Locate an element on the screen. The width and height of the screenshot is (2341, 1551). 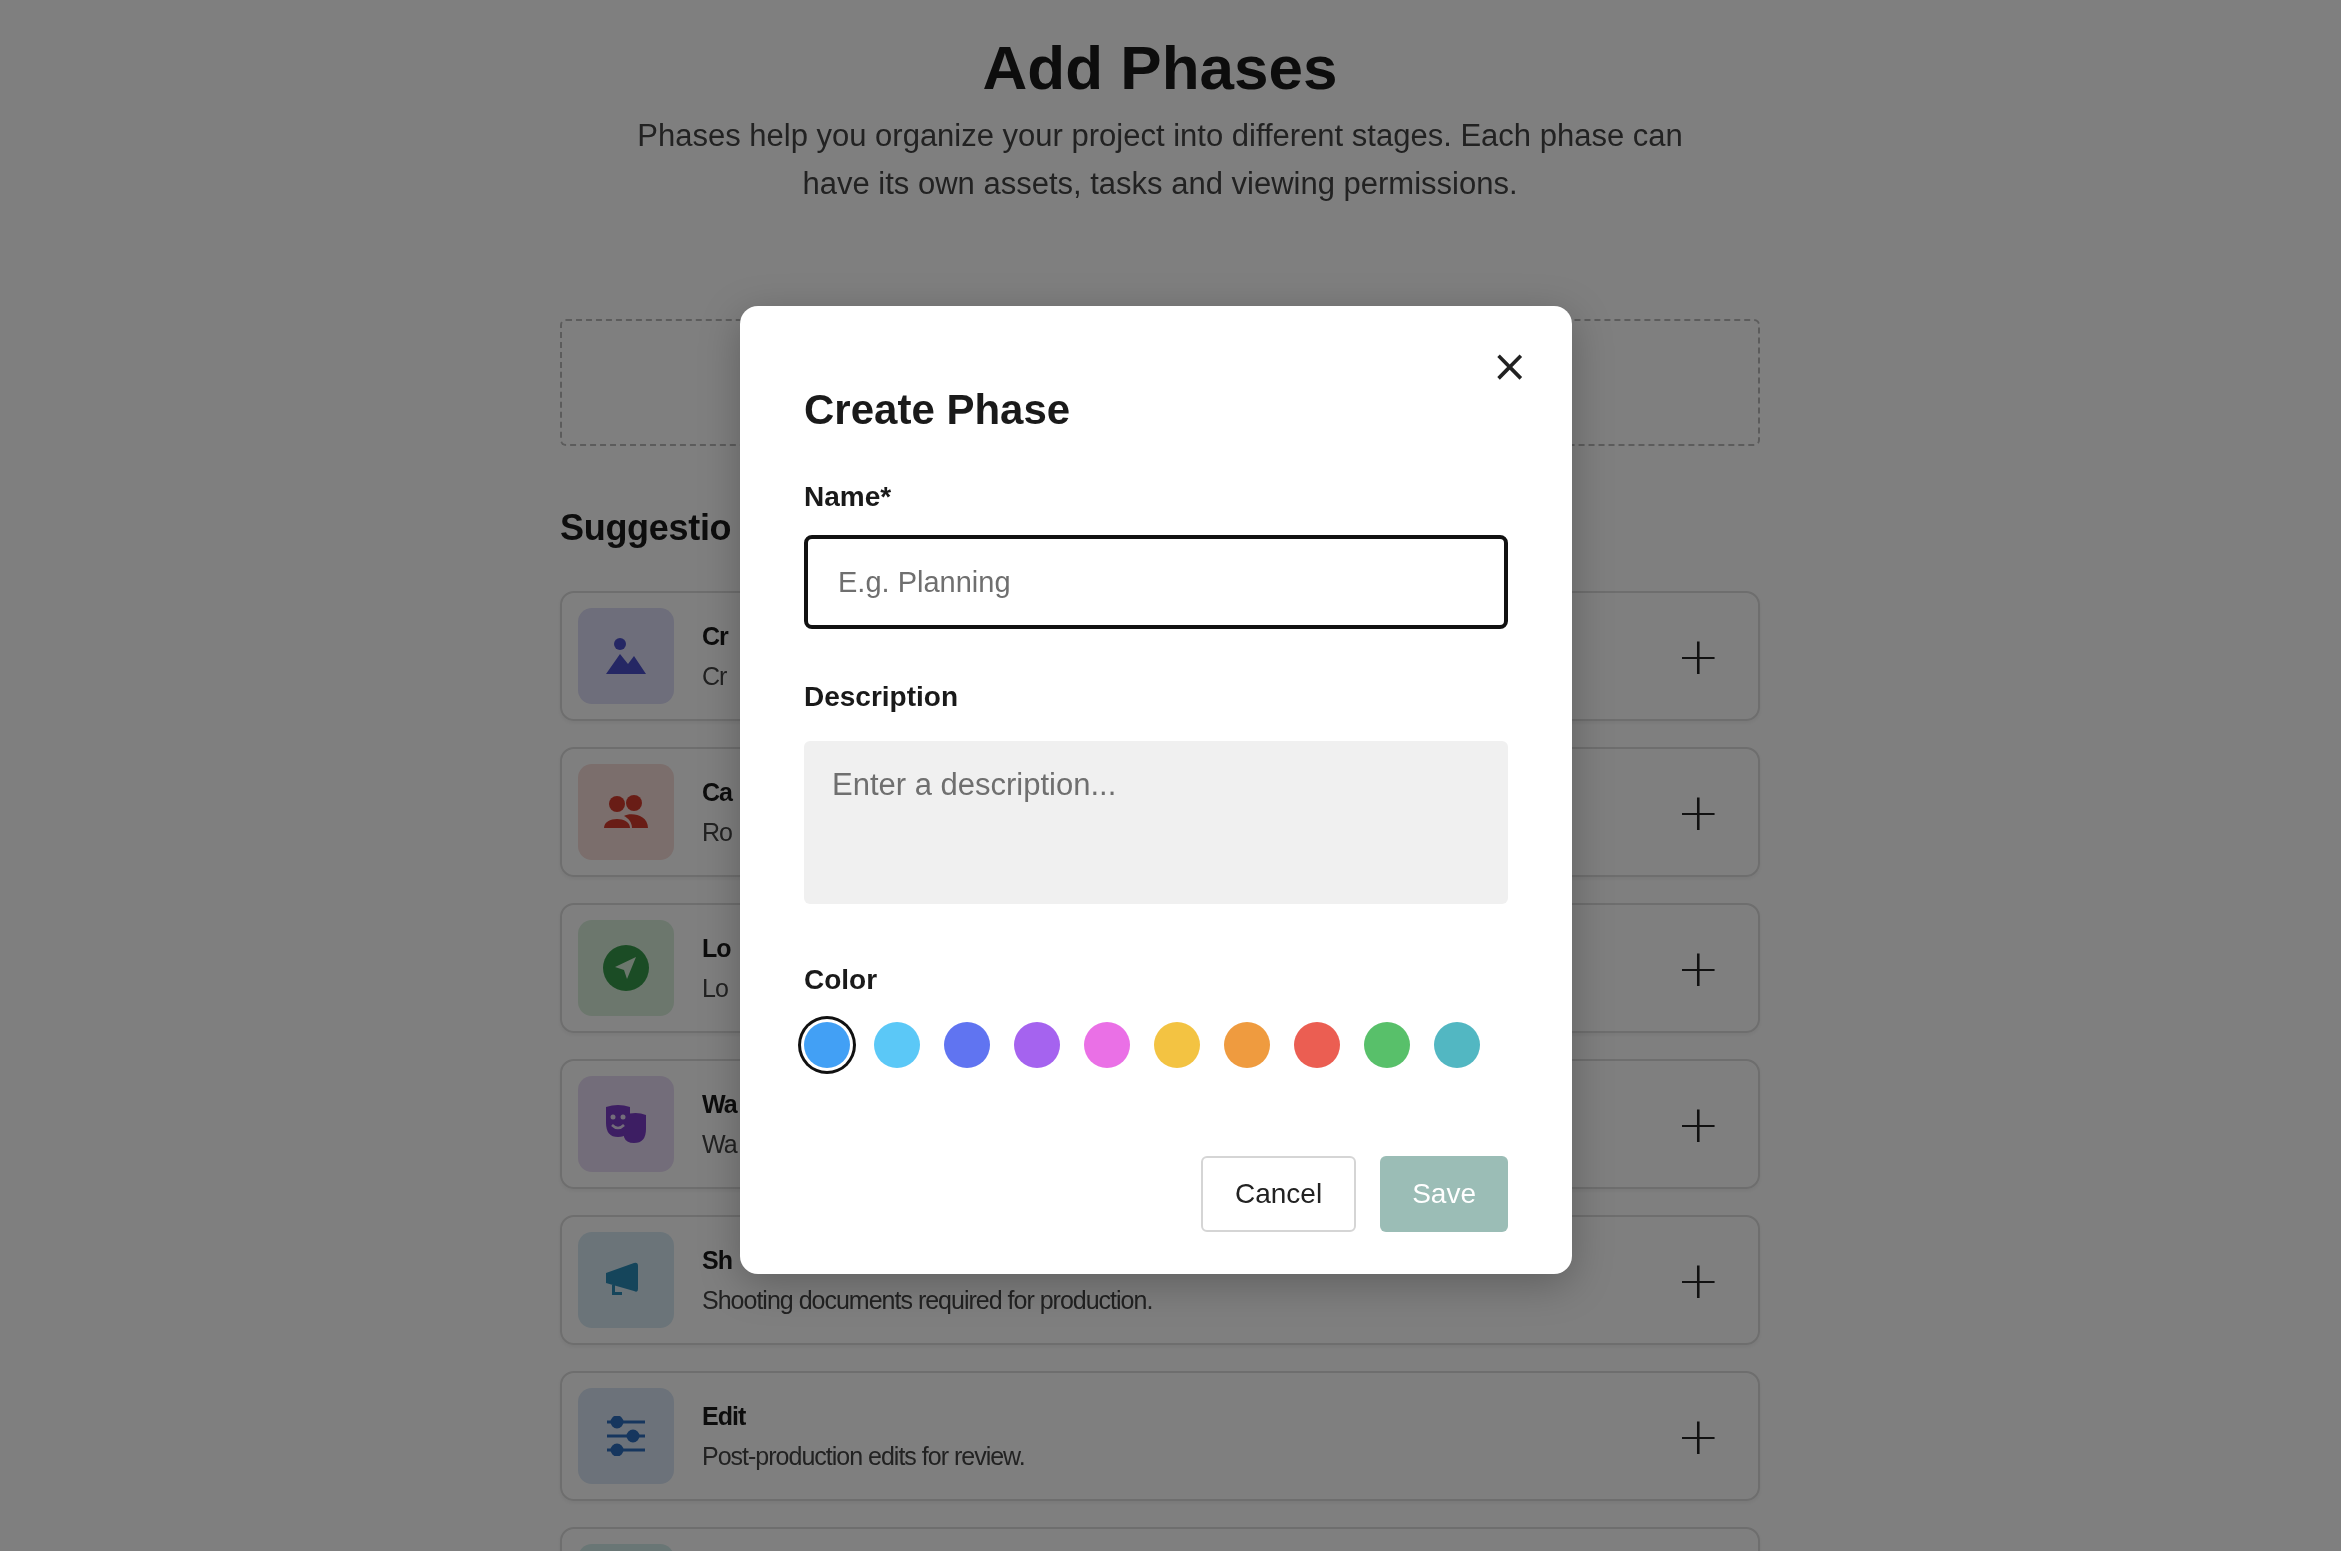
page-subtitle: Phases help you organize your project into different stages. Each phase can have its own assets, tasks and viewing permissions. is located at coordinates (1160, 160).